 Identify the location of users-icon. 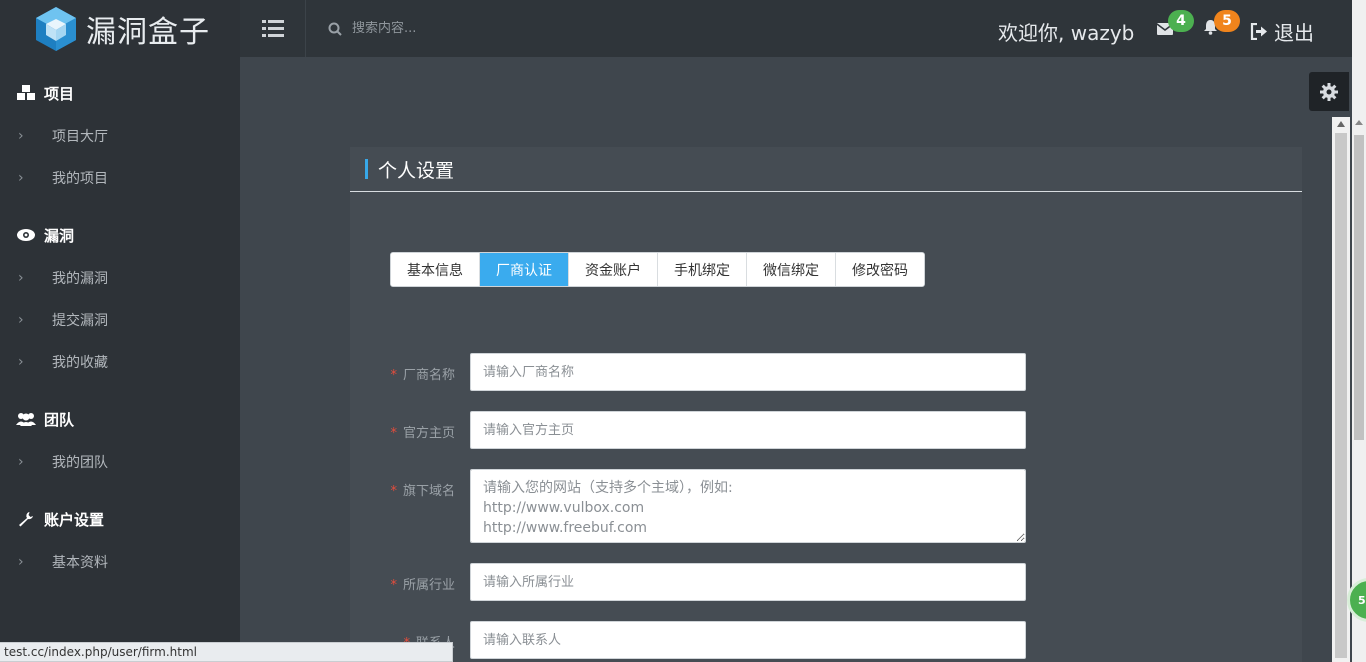
(26, 419).